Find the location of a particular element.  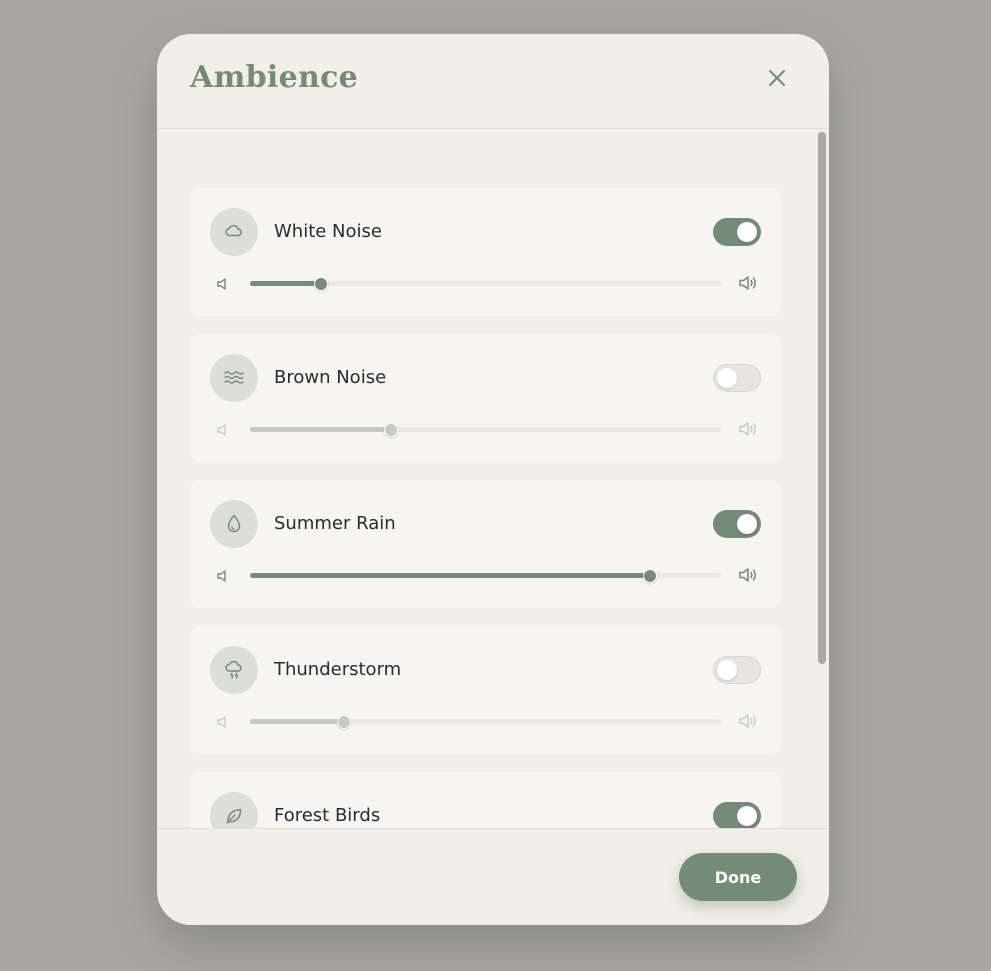

cloud-icon is located at coordinates (233, 230).